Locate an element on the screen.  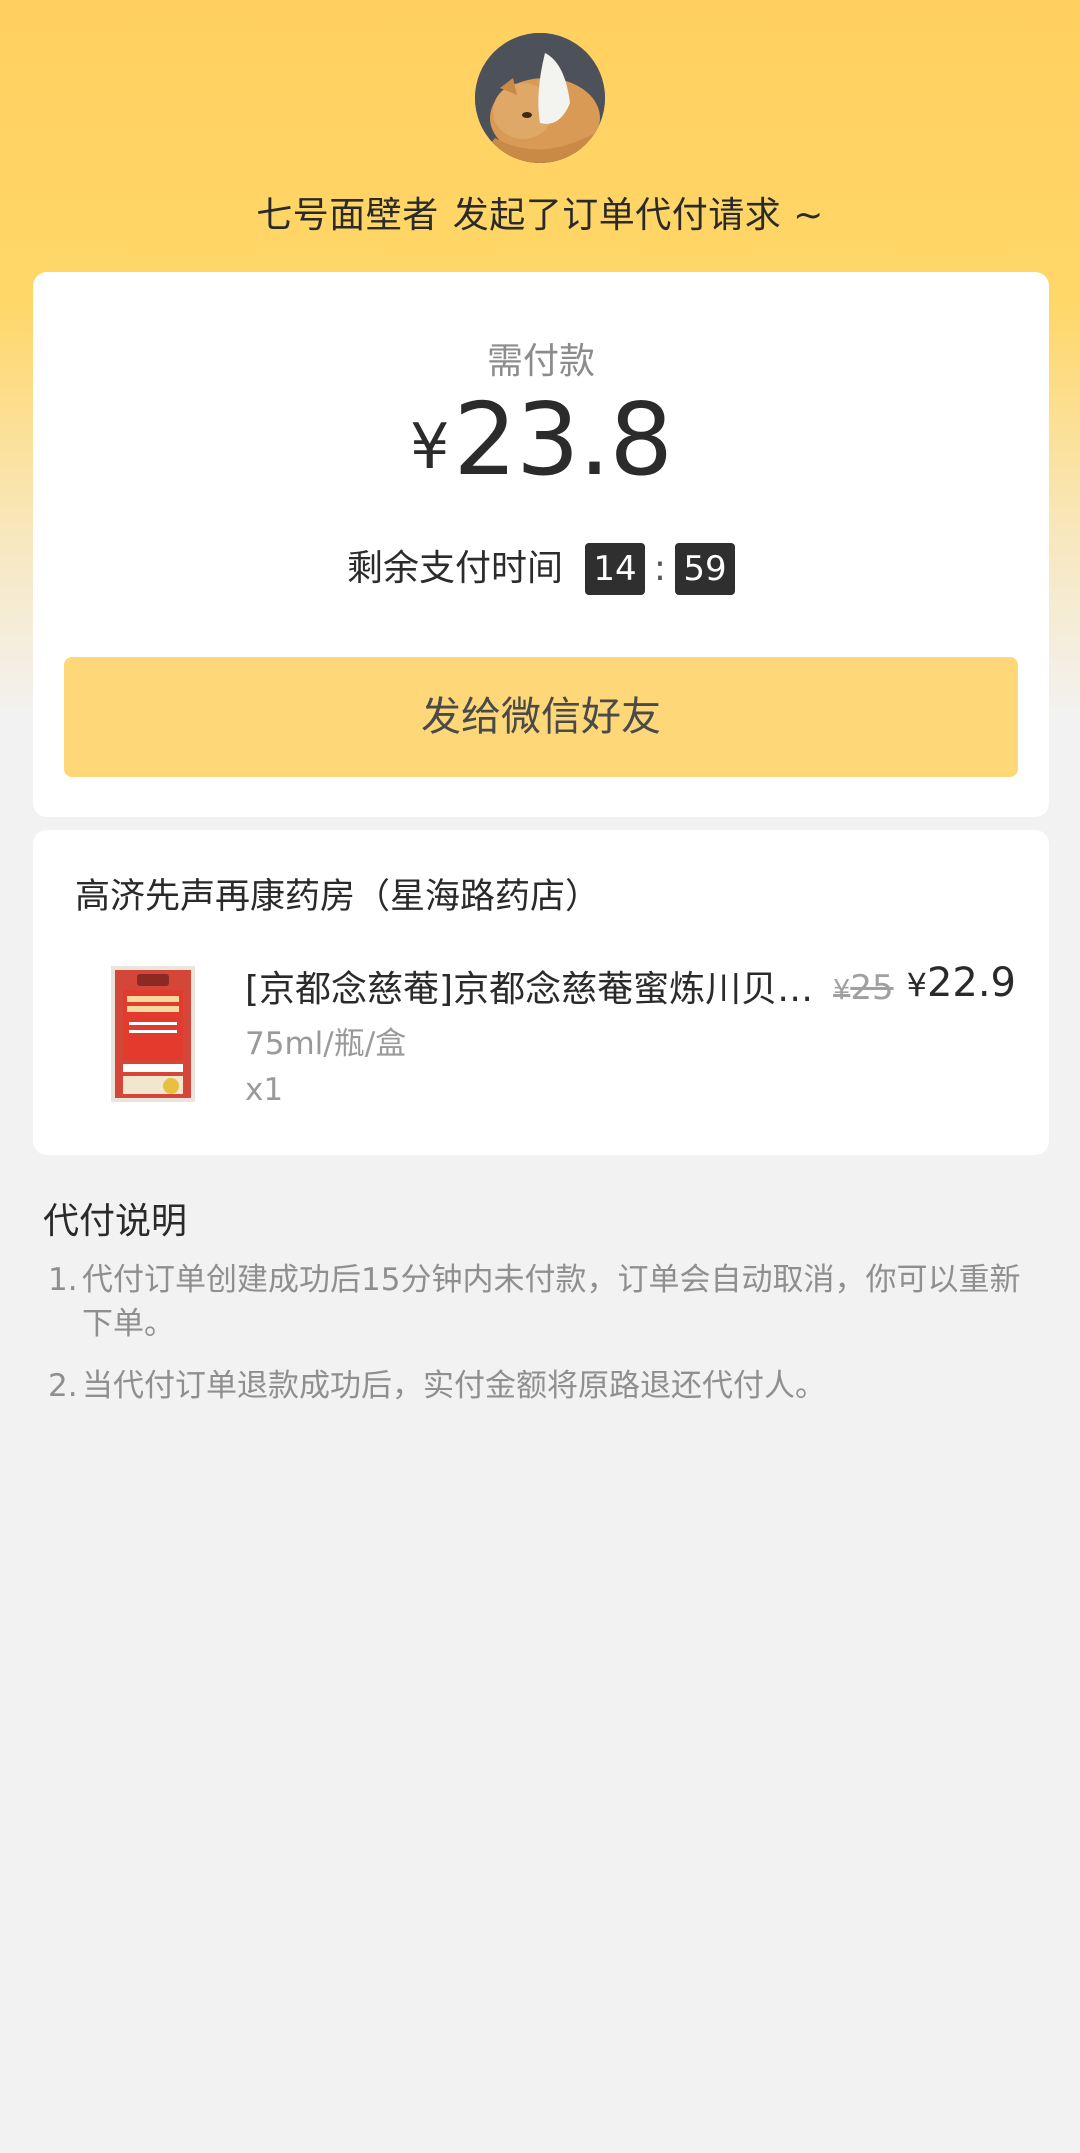
amount-due: ¥23.8 is located at coordinates (541, 440).